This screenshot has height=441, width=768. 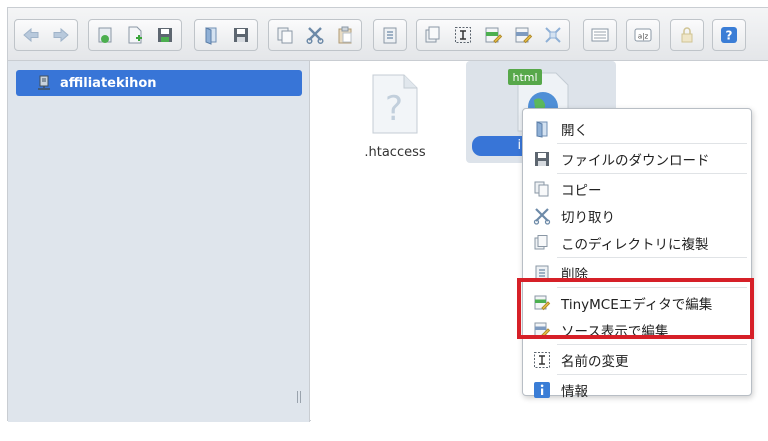 What do you see at coordinates (581, 190) in the screenshot?
I see `menu-item-label: コピー` at bounding box center [581, 190].